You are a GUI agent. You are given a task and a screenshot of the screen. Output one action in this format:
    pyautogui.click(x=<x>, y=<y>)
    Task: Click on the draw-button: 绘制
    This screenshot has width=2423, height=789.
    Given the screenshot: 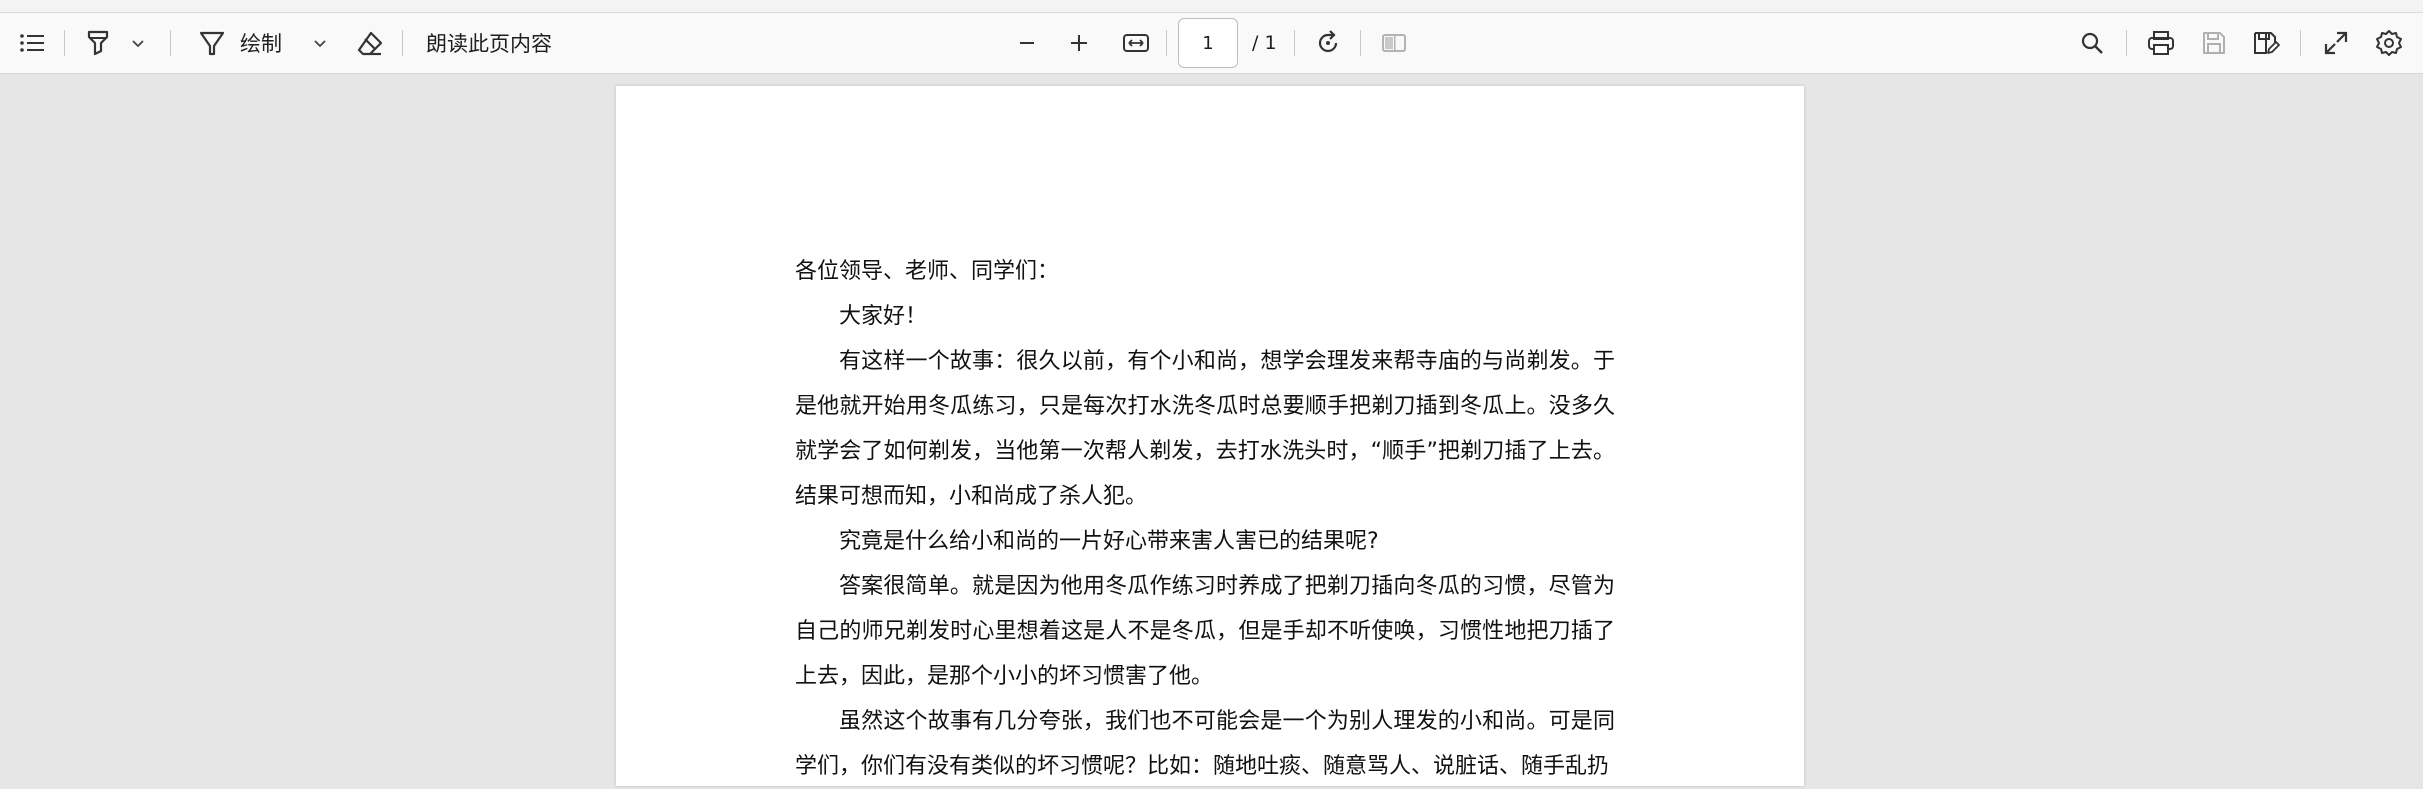 What is the action you would take?
    pyautogui.click(x=261, y=43)
    